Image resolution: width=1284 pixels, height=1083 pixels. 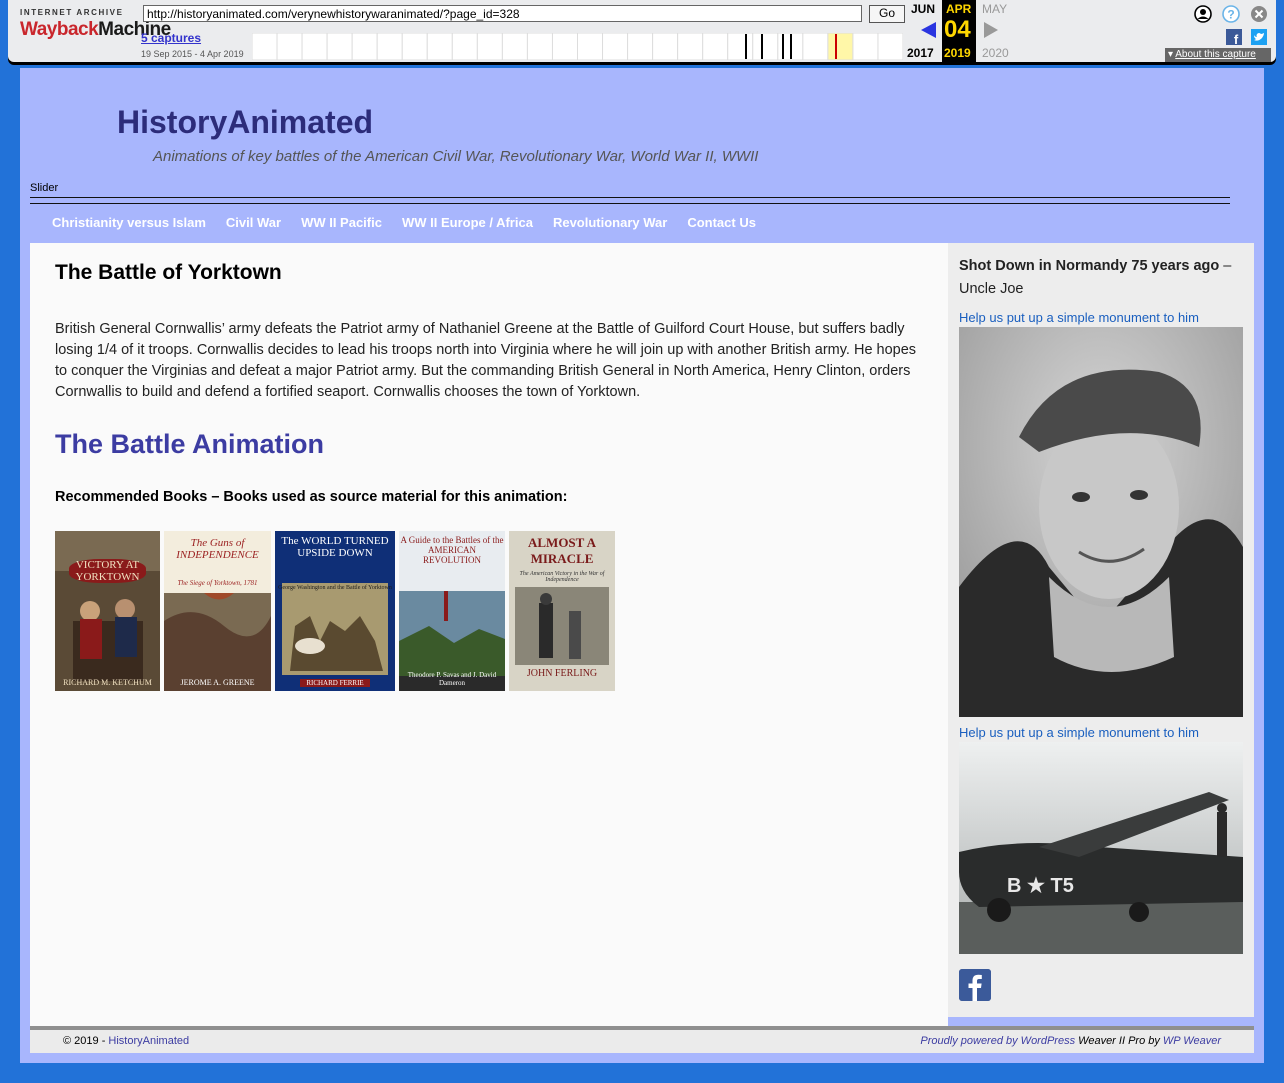 I want to click on copyright: © 2019 - HistoryAnimated, so click(x=126, y=1041).